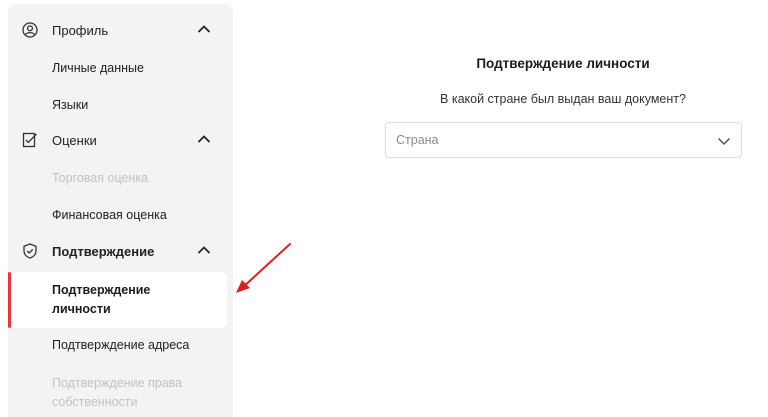 The height and width of the screenshot is (417, 768). What do you see at coordinates (563, 140) in the screenshot?
I see `country-select: Страна` at bounding box center [563, 140].